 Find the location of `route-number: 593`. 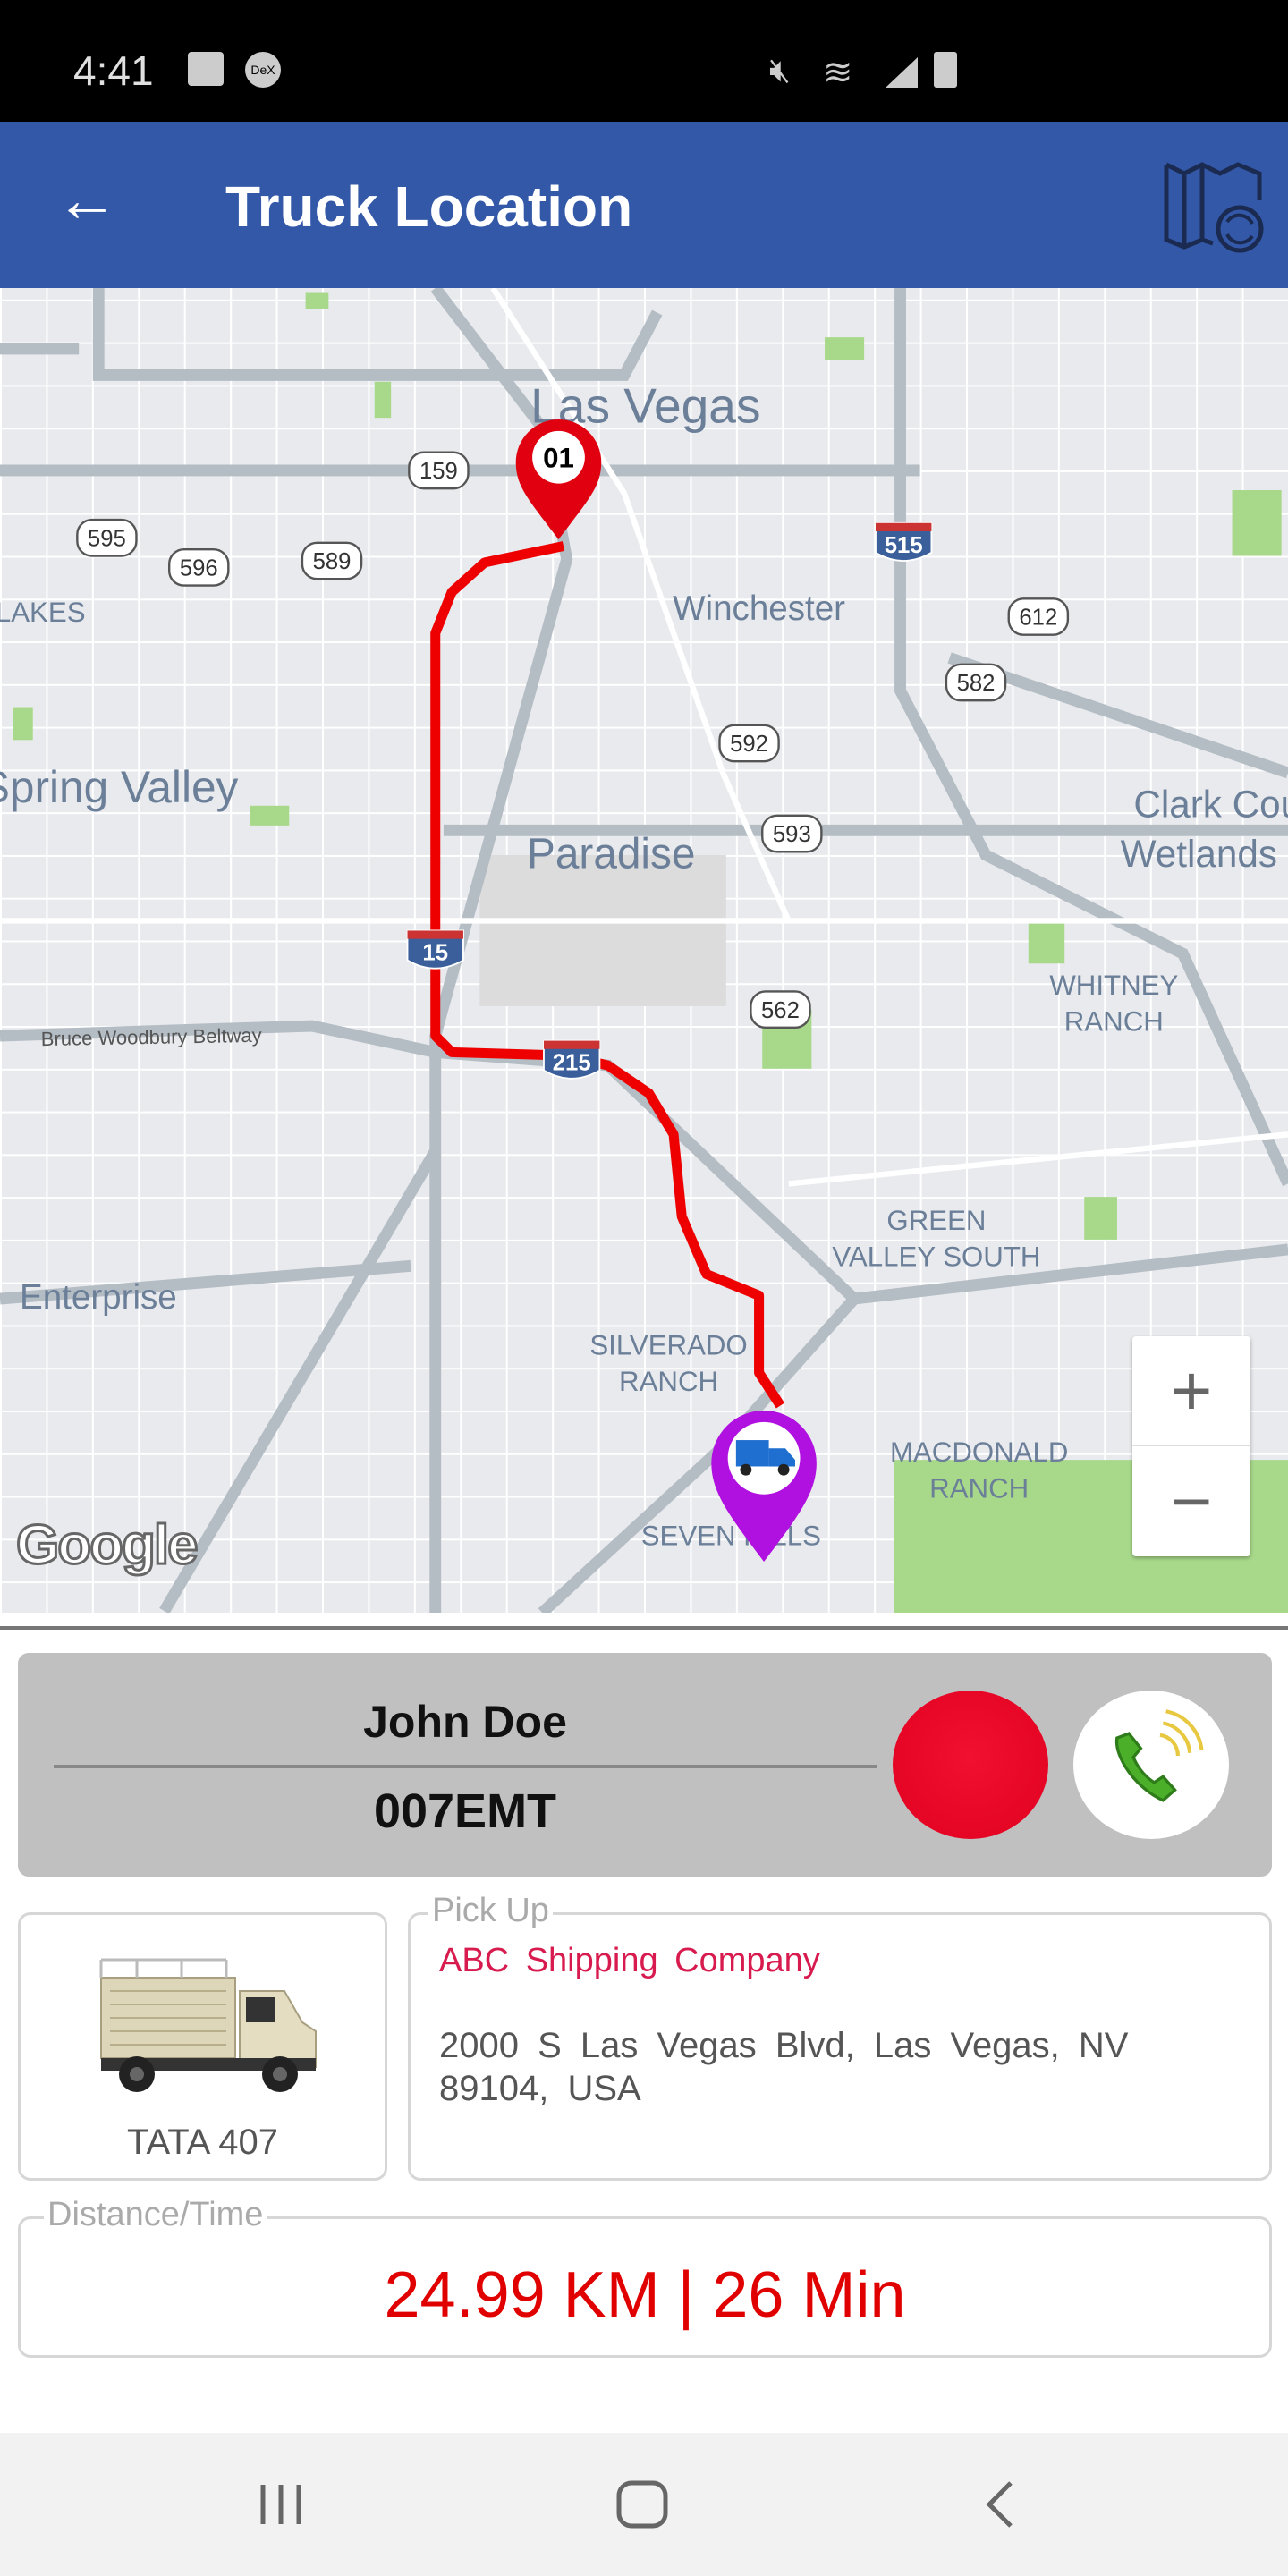

route-number: 593 is located at coordinates (792, 834).